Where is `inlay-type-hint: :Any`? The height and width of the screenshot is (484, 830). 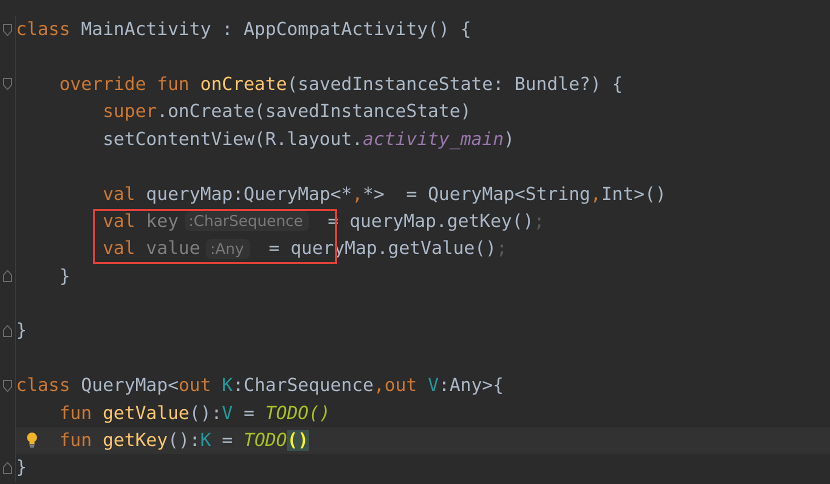
inlay-type-hint: :Any is located at coordinates (228, 248).